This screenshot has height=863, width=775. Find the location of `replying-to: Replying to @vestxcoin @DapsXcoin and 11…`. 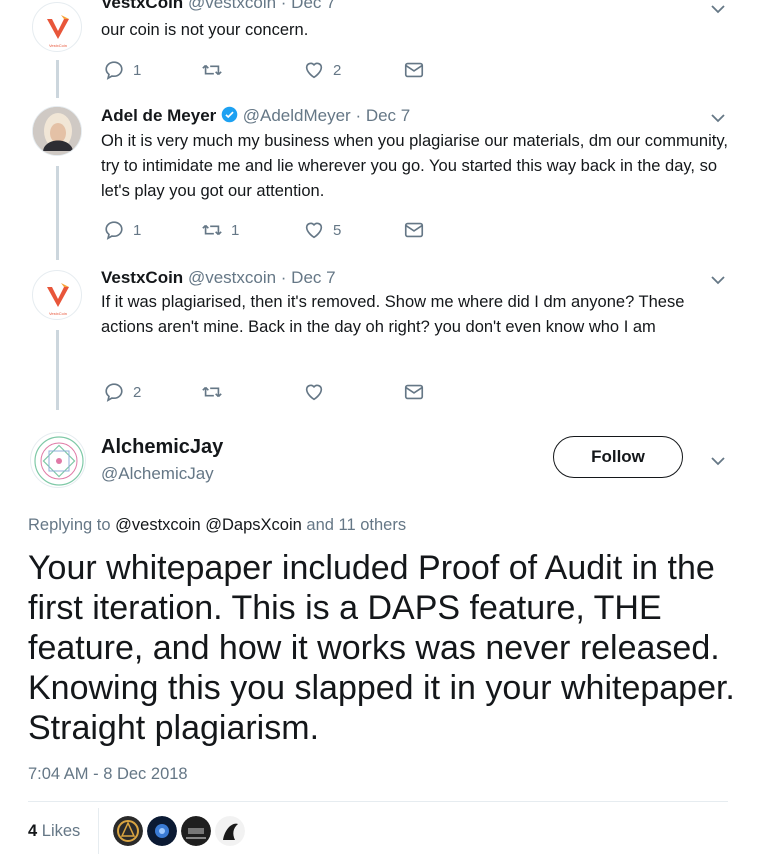

replying-to: Replying to @vestxcoin @DapsXcoin and 11… is located at coordinates (217, 525).